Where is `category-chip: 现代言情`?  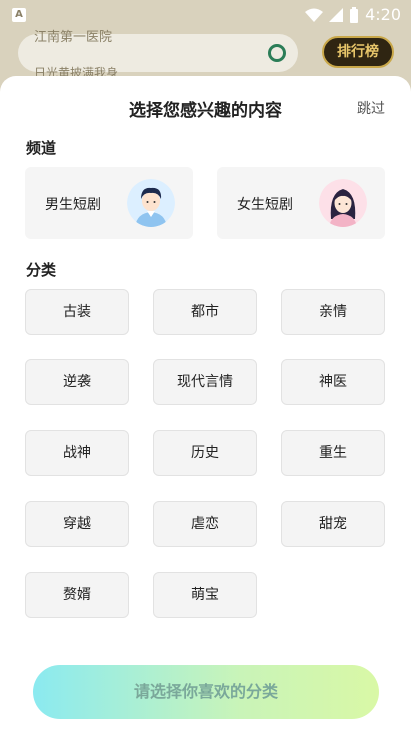
category-chip: 现代言情 is located at coordinates (205, 382).